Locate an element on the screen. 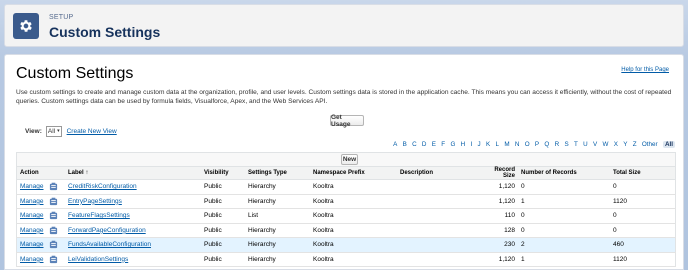 This screenshot has width=688, height=270. header-section-label: SETUP is located at coordinates (61, 17).